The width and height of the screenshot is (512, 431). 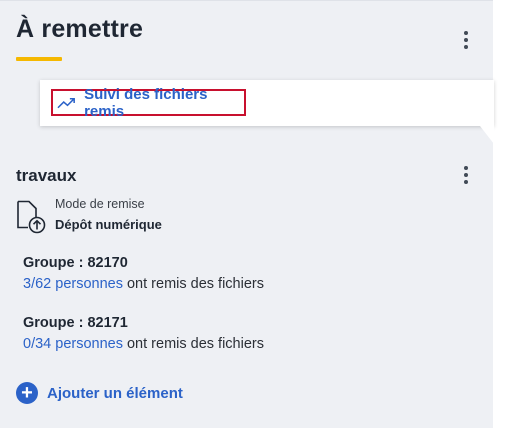 I want to click on menu-item-file-tracking: Suivi des fichiers remis, so click(x=148, y=103).